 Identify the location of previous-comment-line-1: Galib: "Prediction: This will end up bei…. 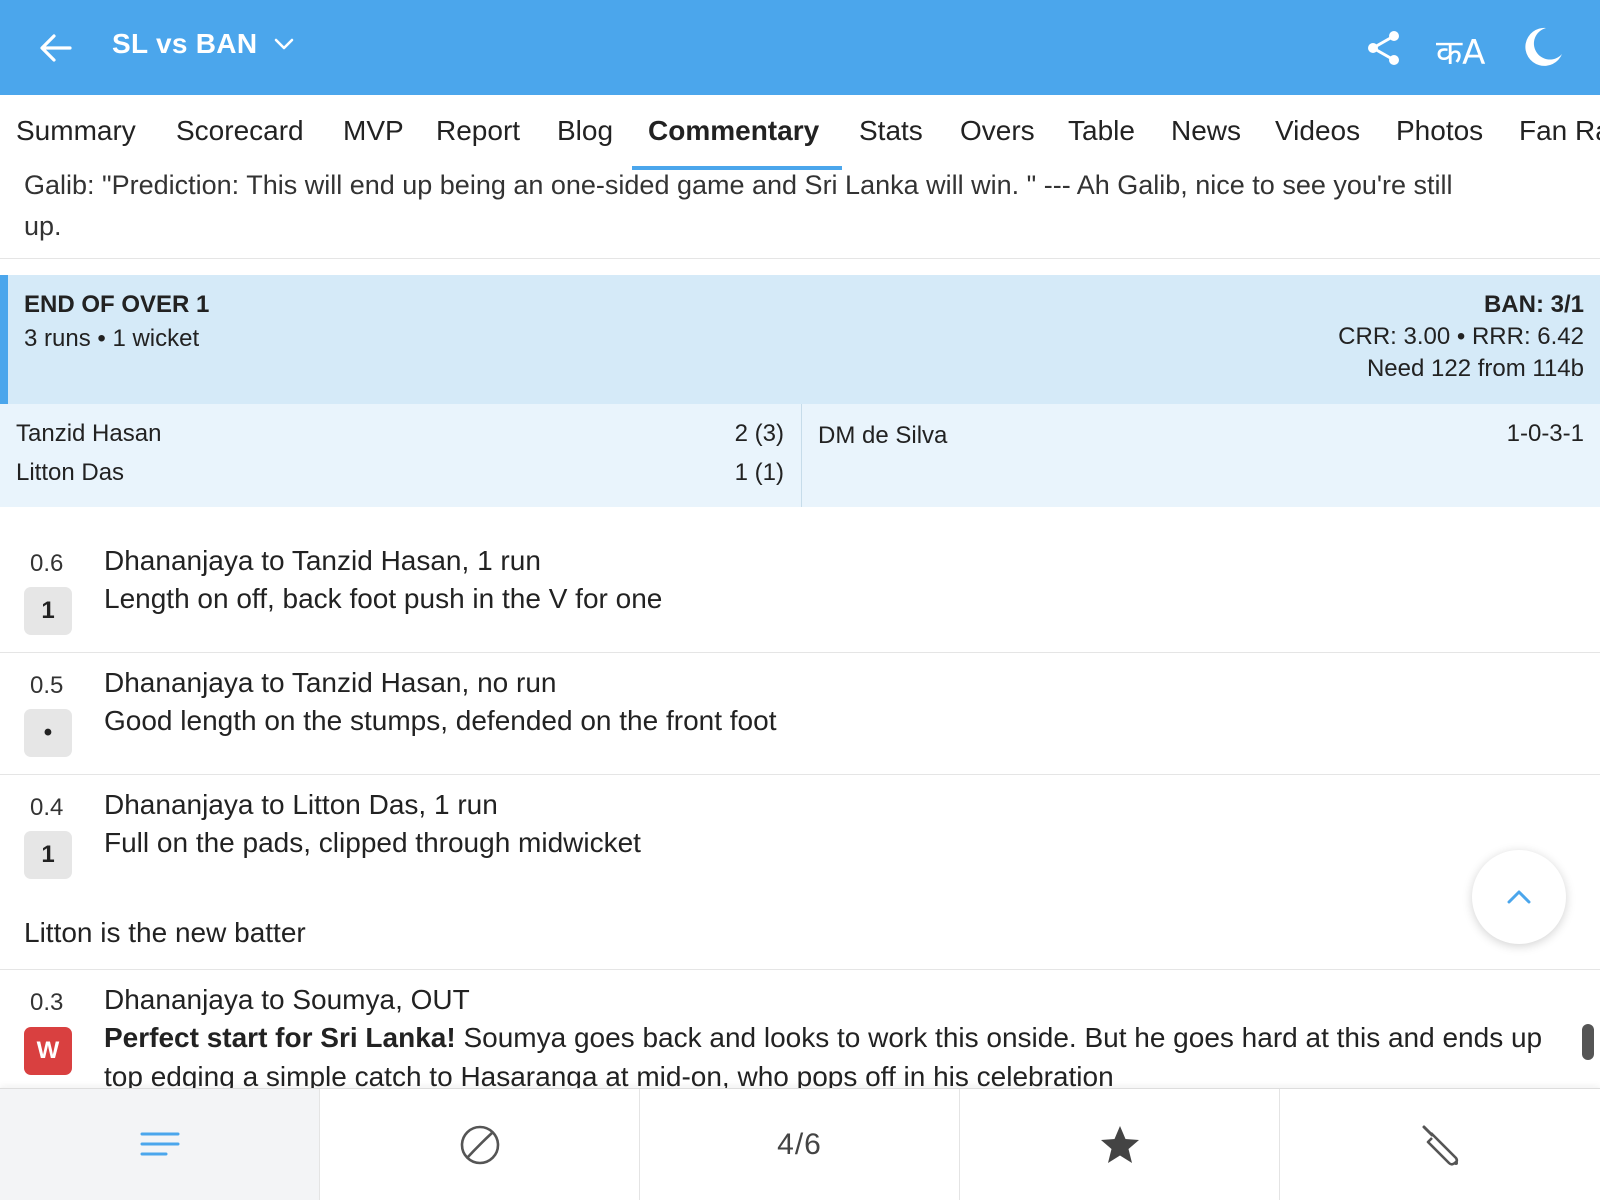
(738, 185).